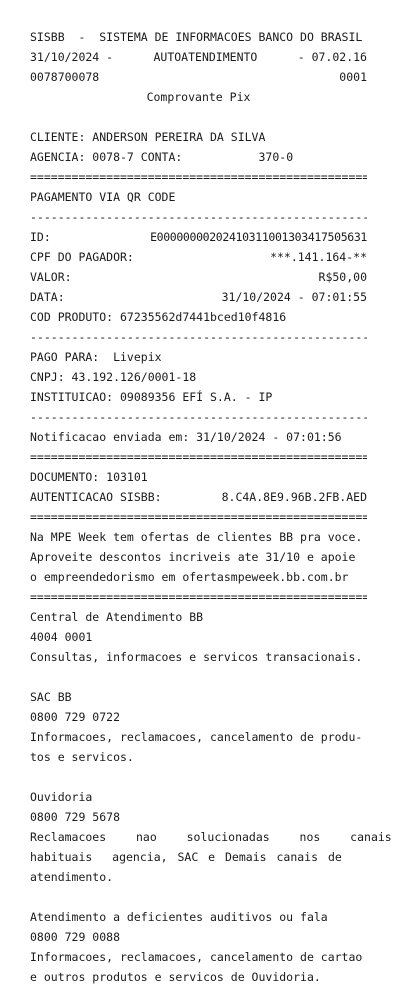  Describe the element at coordinates (51, 697) in the screenshot. I see `sac-title: SAC BB` at that location.